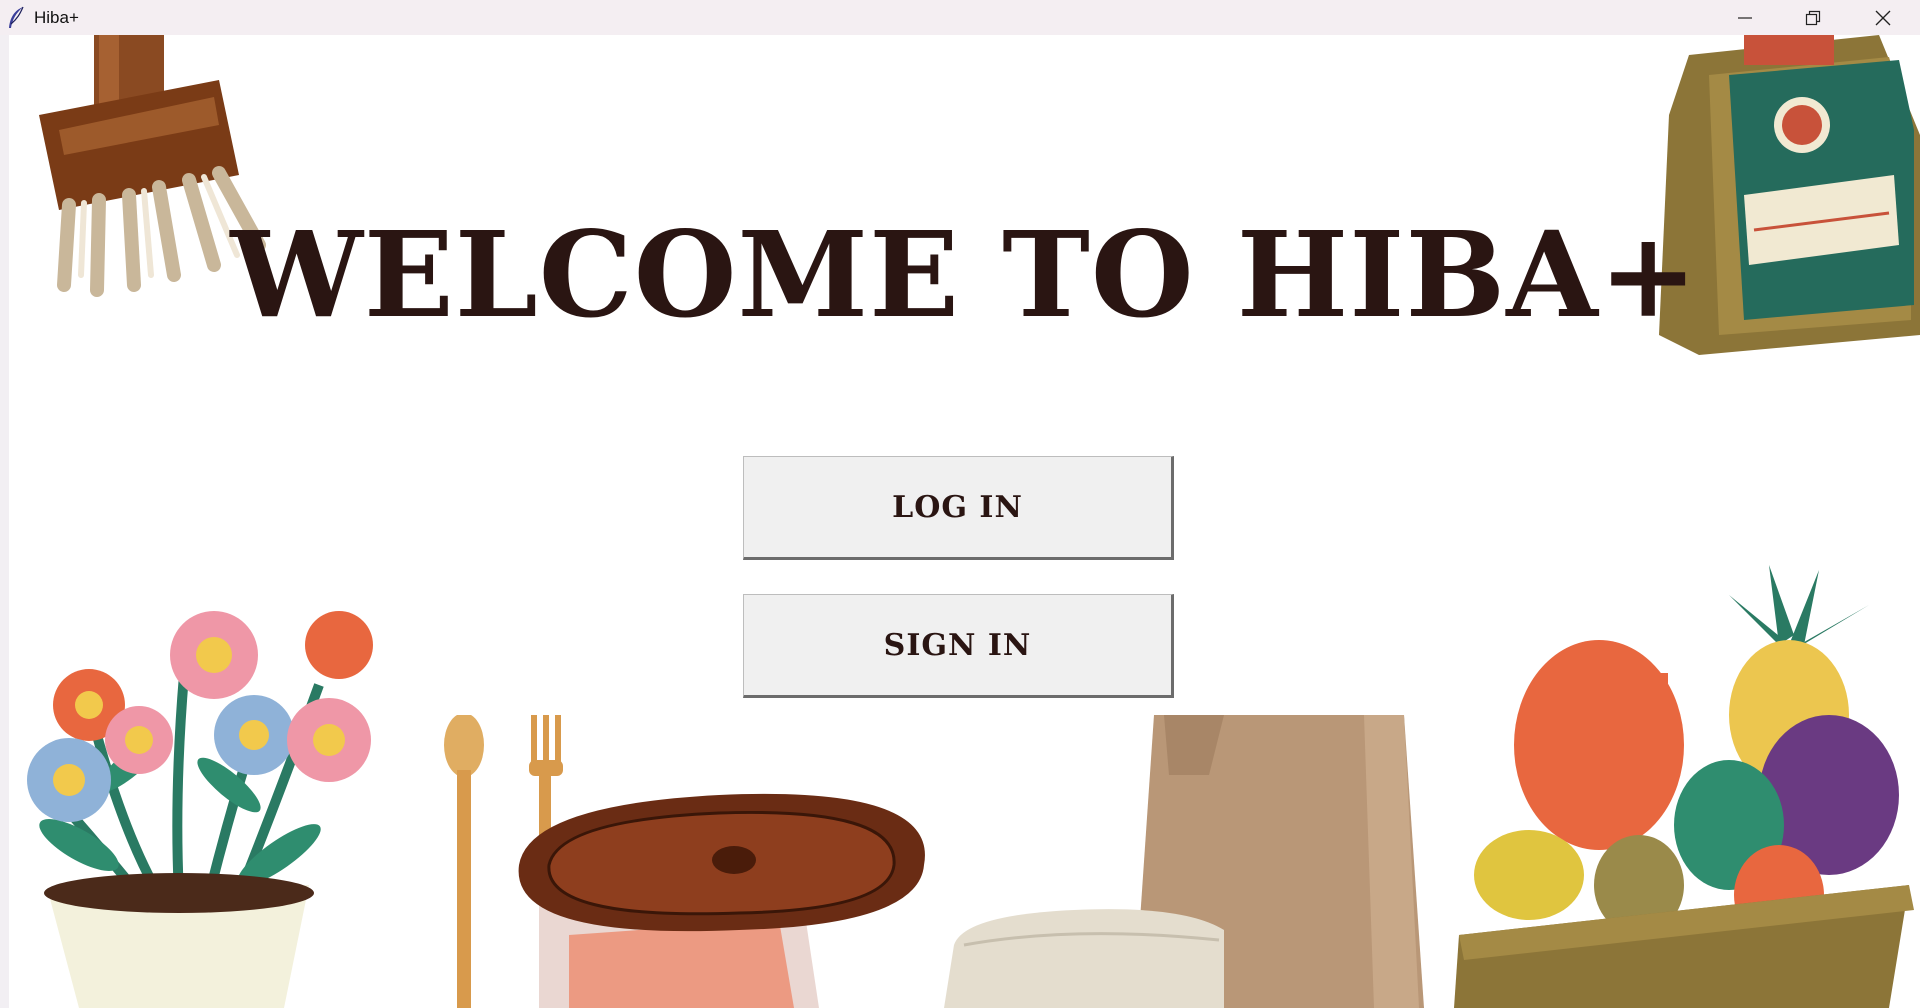 The width and height of the screenshot is (1920, 1008). What do you see at coordinates (56, 17) in the screenshot?
I see `window-title: Hiba+` at bounding box center [56, 17].